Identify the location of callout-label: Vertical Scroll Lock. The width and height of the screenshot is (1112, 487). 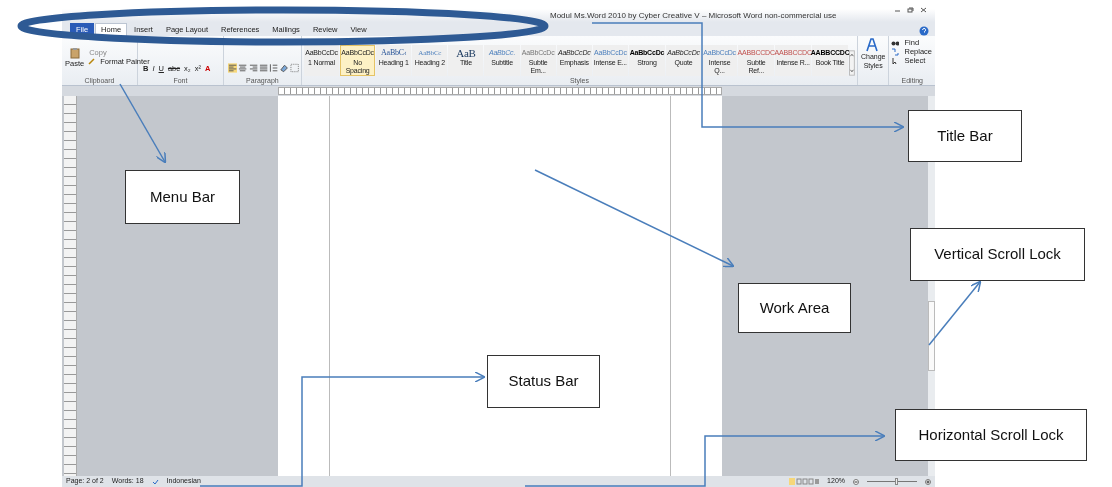
(997, 254).